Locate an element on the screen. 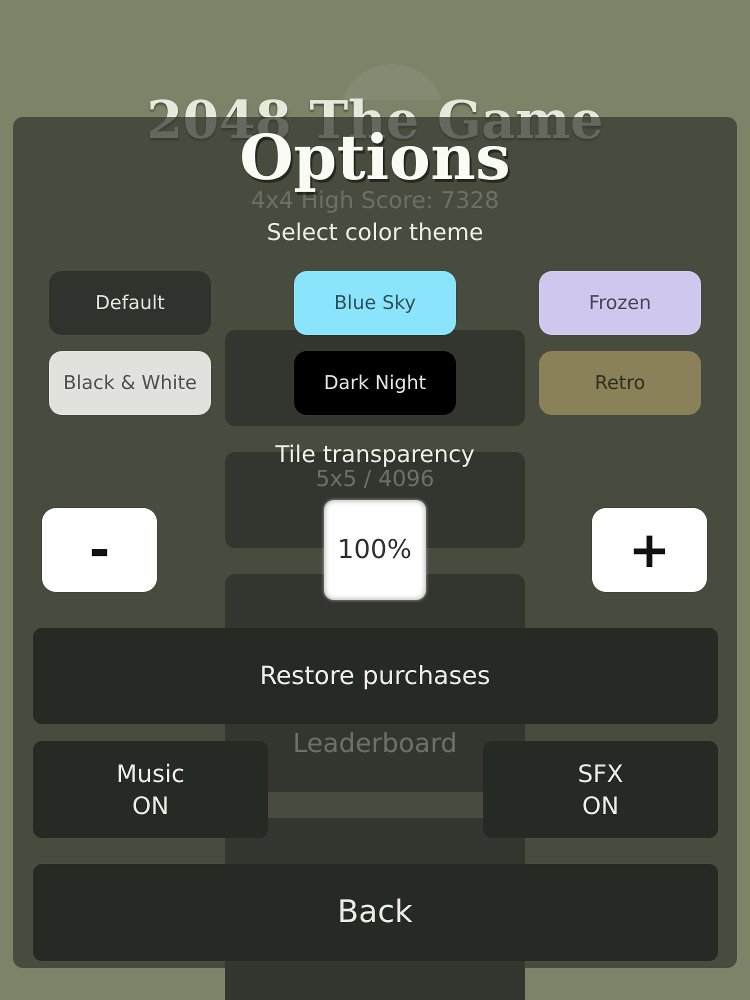 The image size is (750, 1000). decrease-button: - is located at coordinates (99, 550).